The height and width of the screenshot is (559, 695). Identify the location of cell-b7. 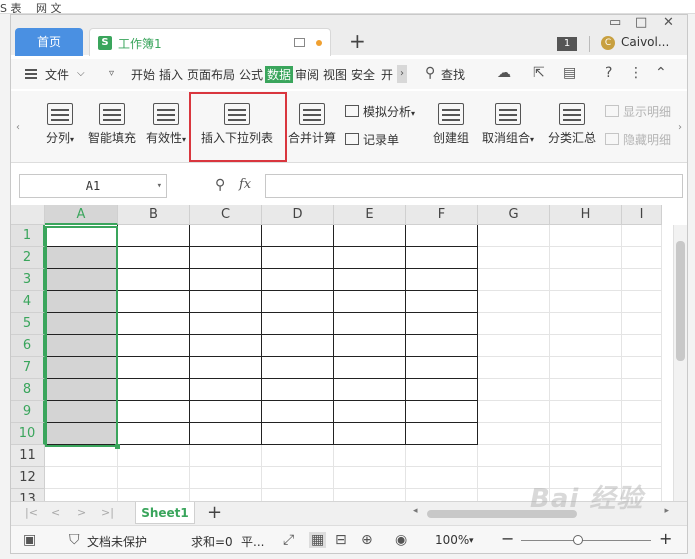
(154, 368).